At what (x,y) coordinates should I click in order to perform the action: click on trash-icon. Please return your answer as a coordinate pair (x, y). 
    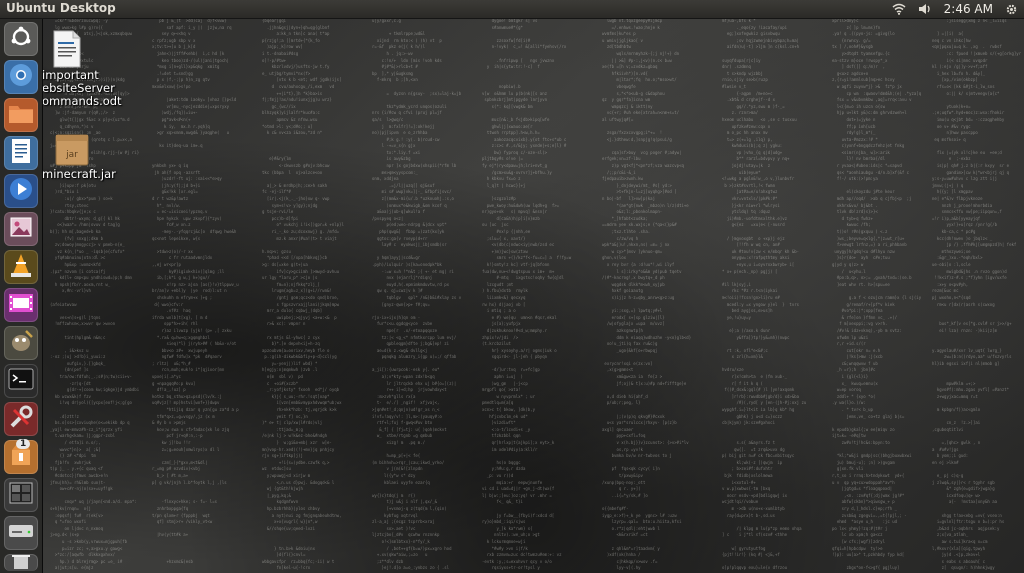
    Looking at the image, I should click on (21, 563).